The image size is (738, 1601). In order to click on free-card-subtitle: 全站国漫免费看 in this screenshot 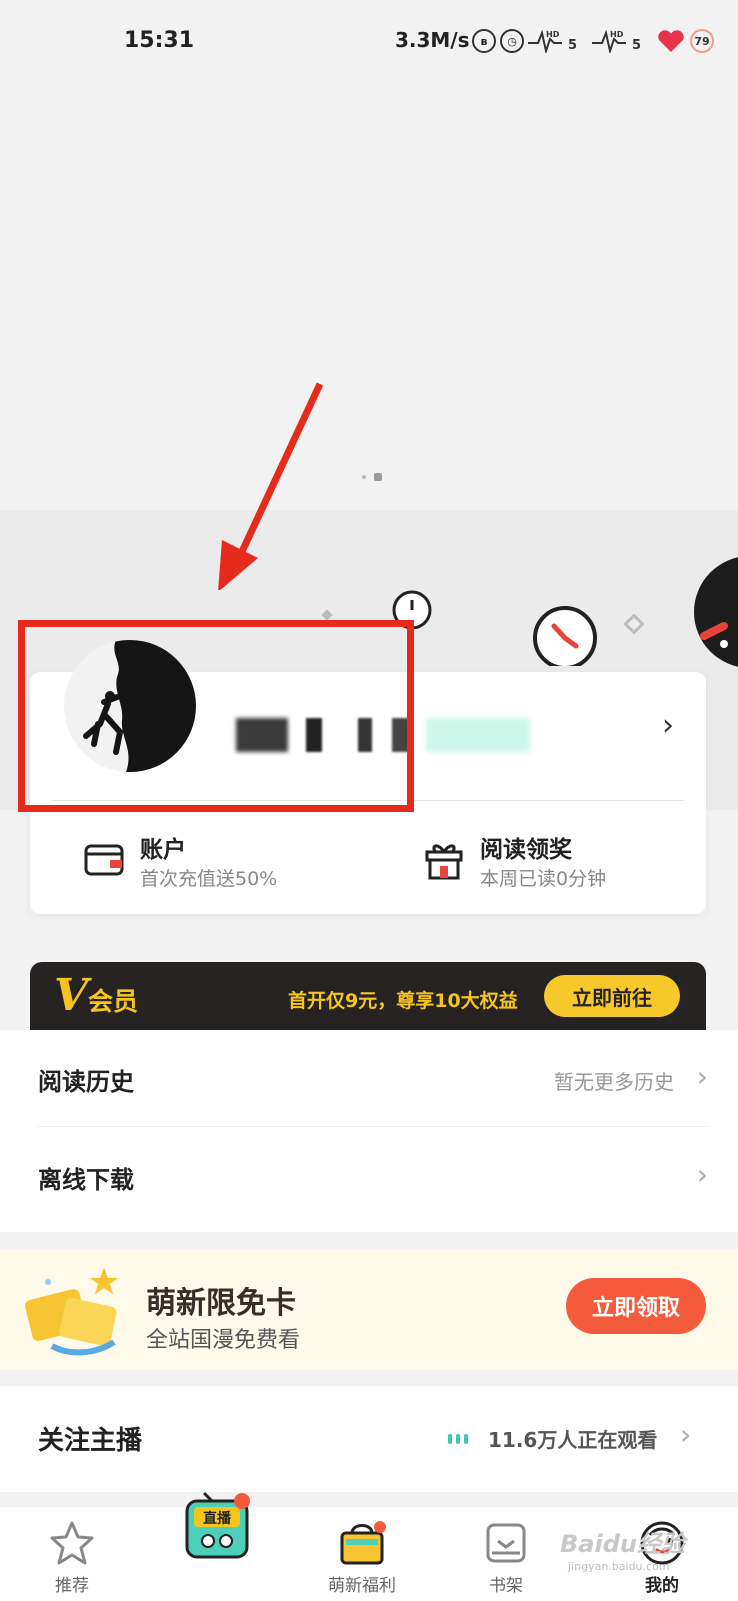, I will do `click(223, 1340)`.